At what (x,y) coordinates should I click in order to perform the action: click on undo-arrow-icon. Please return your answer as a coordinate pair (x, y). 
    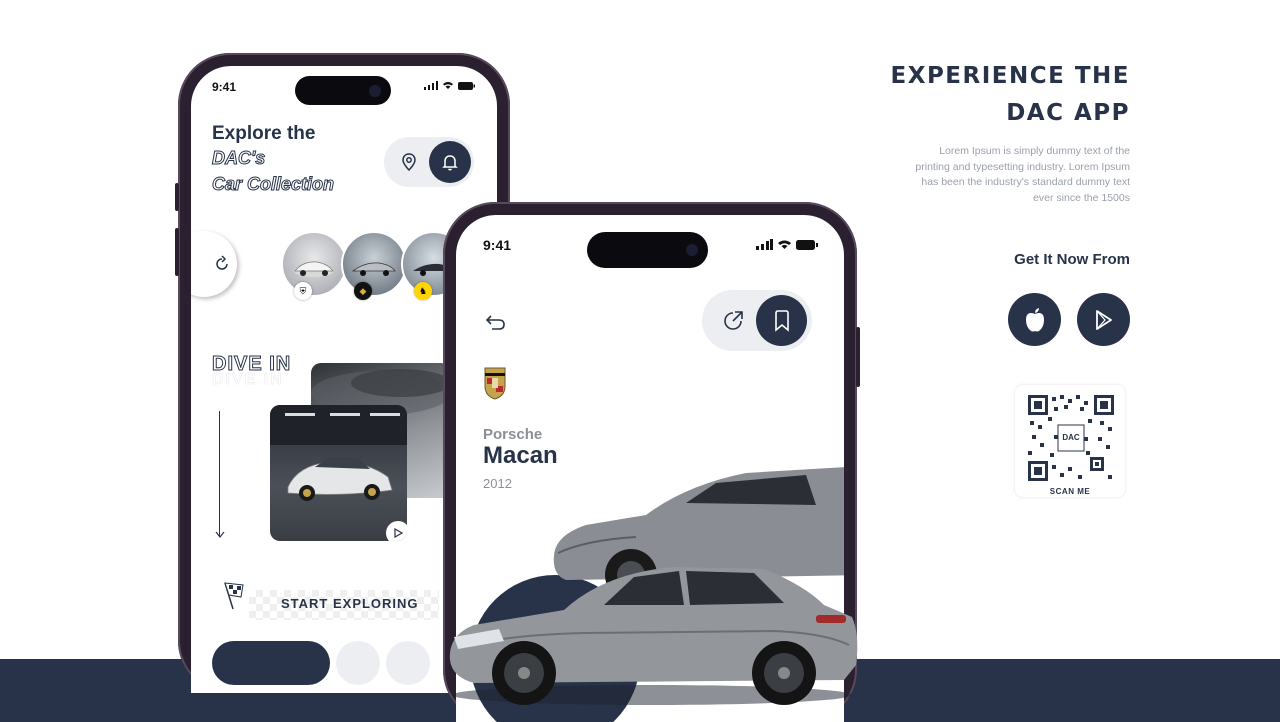
    Looking at the image, I should click on (495, 322).